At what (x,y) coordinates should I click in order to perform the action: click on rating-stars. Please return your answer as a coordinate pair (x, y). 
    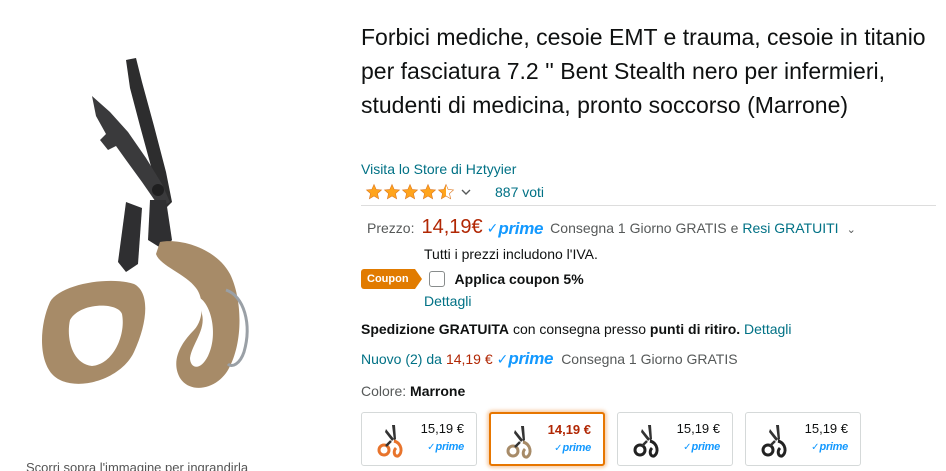
    Looking at the image, I should click on (418, 192).